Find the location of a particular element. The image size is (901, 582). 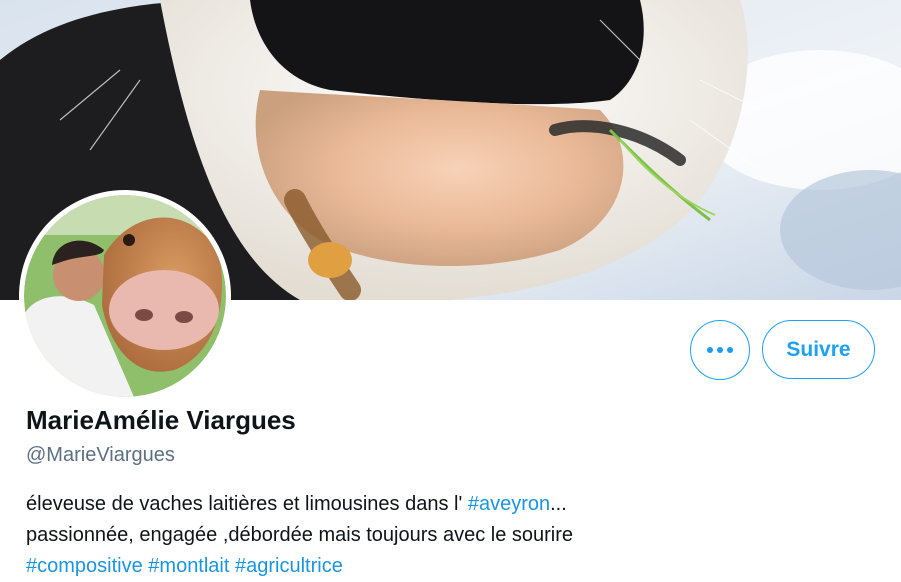

profile-avatar is located at coordinates (125, 296).